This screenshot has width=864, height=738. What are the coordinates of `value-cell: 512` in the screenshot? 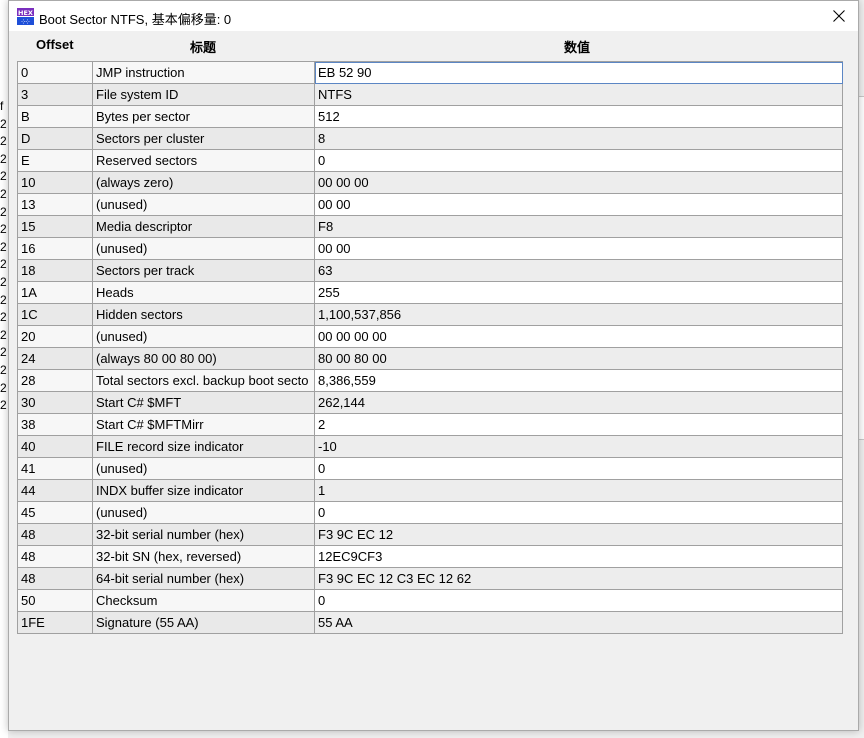 It's located at (579, 117).